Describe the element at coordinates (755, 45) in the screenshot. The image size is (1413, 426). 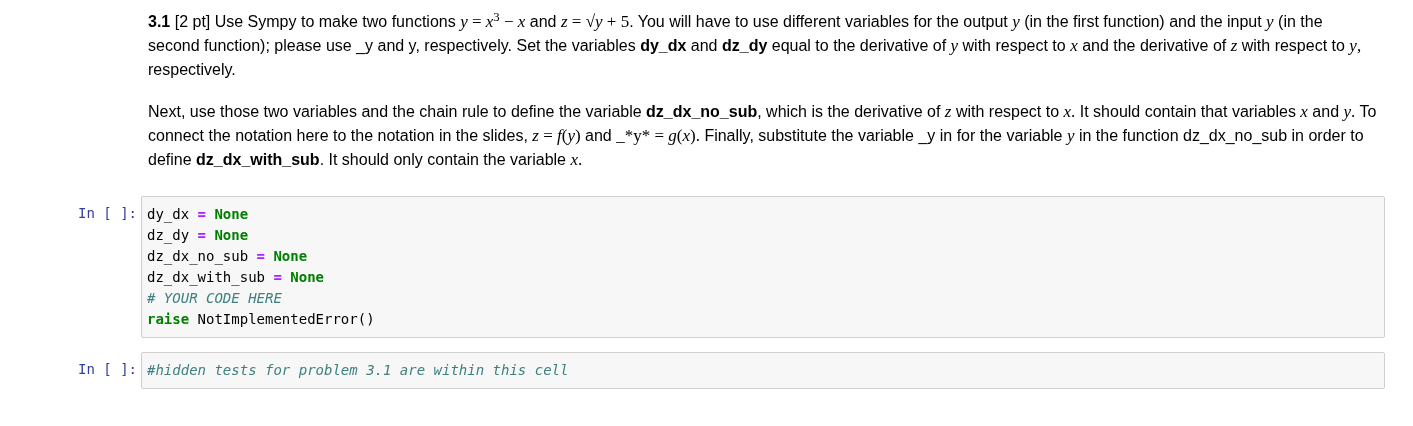
I see `instruction-paragraph: 3.1 [2 pt] Use Sympy to make two functions y = x$^{3}$ − x and z = √y + 5. You will have to use different variables for the output y (in the first function) and the input y (in the second function); please use _y and y, respectively. Set the variables dy_dx and dz_dy equal to the derivative of y with respect to x and the derivative of z with respect to y, respectively.` at that location.